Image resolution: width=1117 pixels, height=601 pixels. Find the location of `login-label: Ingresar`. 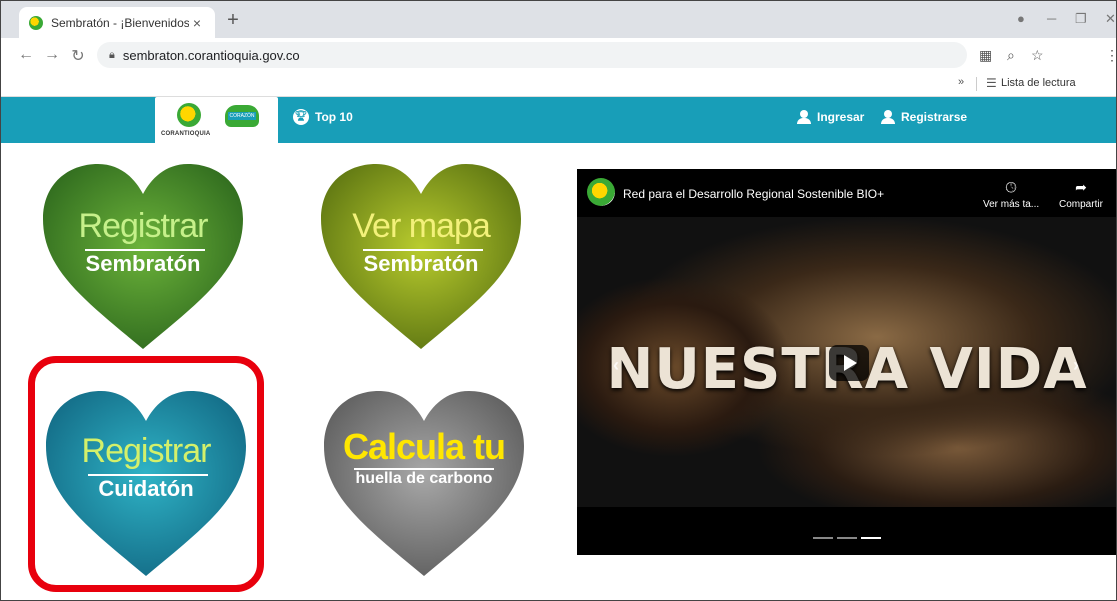

login-label: Ingresar is located at coordinates (841, 117).